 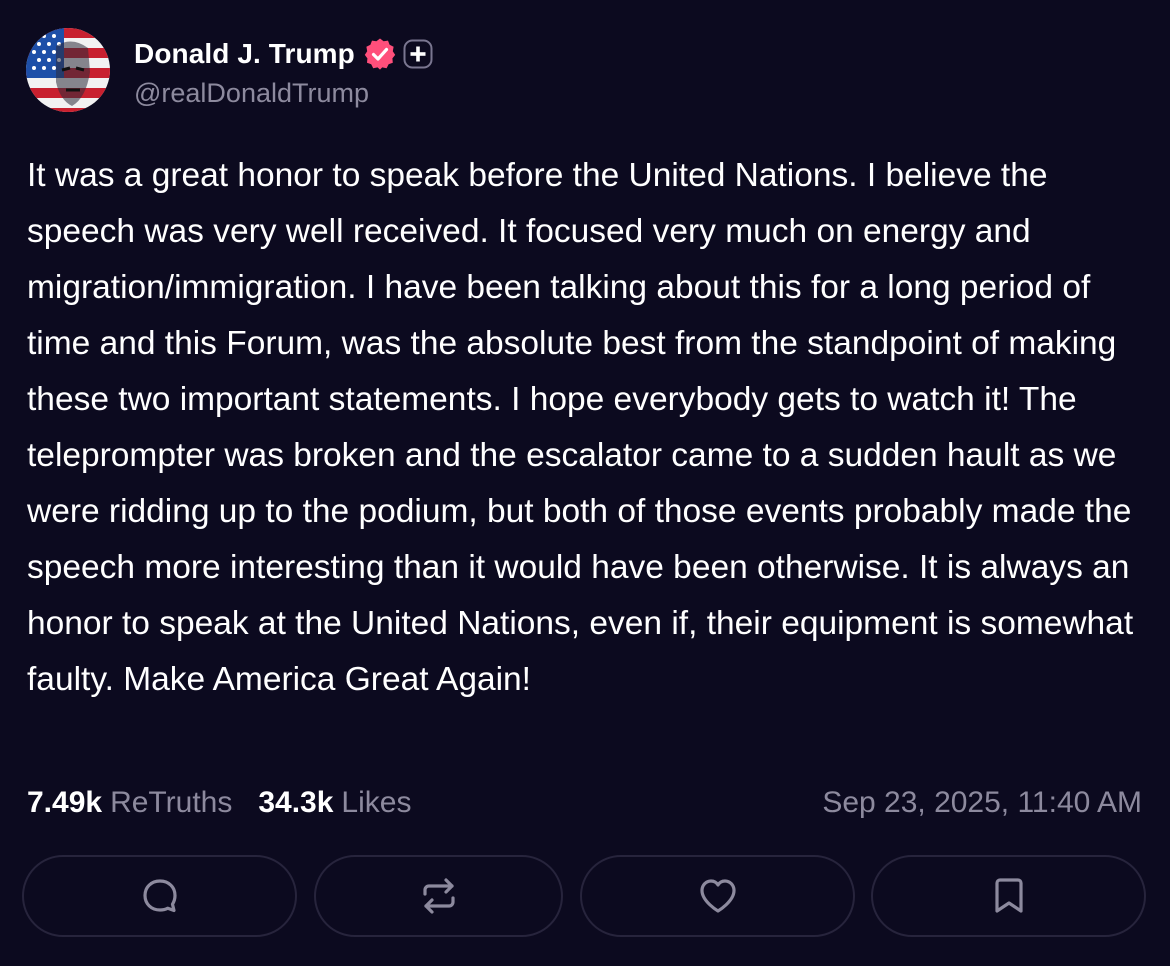 What do you see at coordinates (65, 802) in the screenshot?
I see `retruths-count: 7.49k` at bounding box center [65, 802].